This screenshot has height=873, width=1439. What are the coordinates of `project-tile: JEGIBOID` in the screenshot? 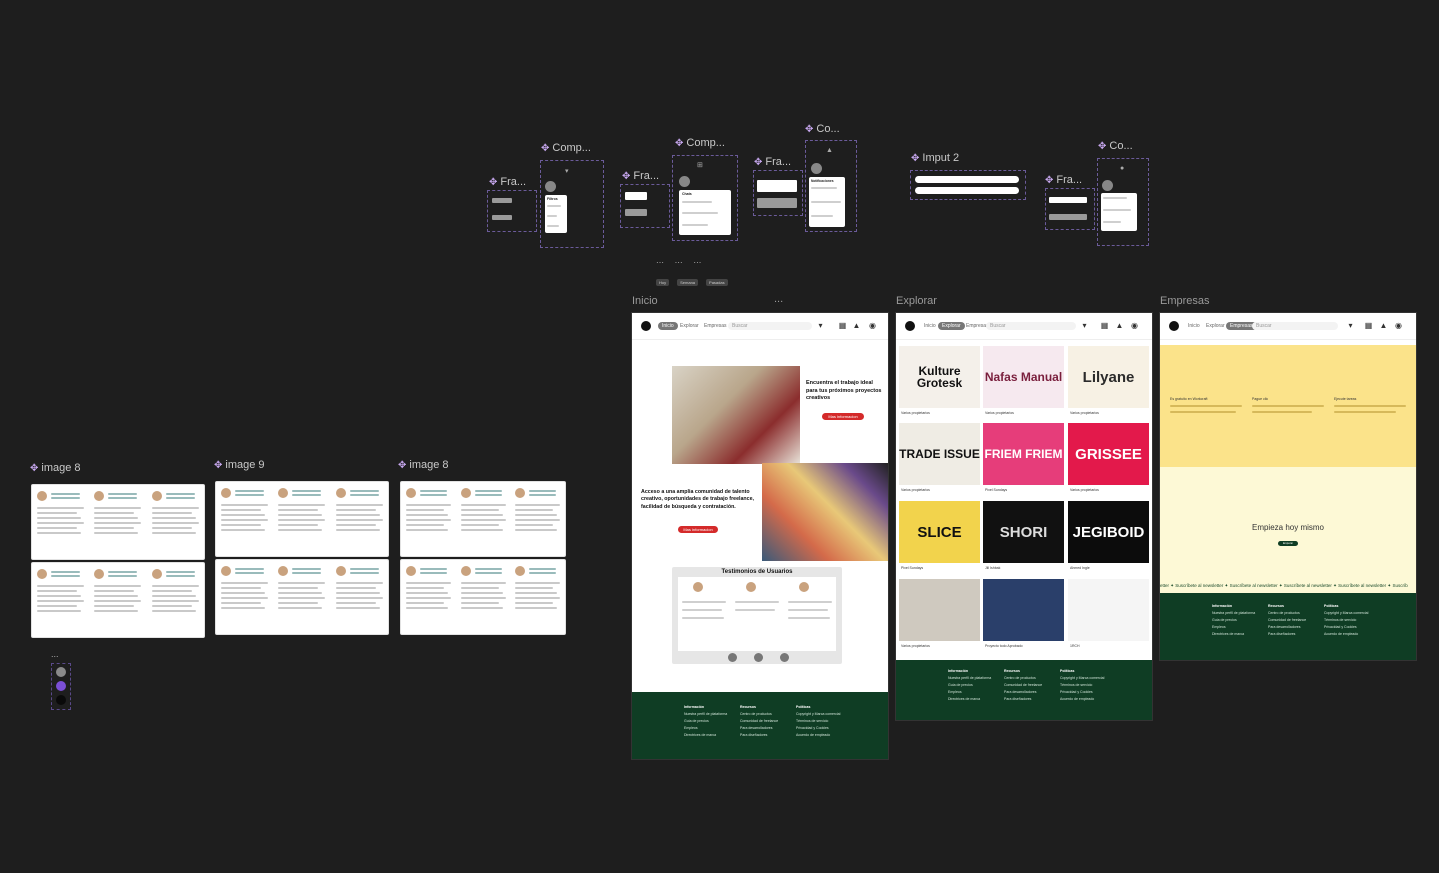 It's located at (1108, 532).